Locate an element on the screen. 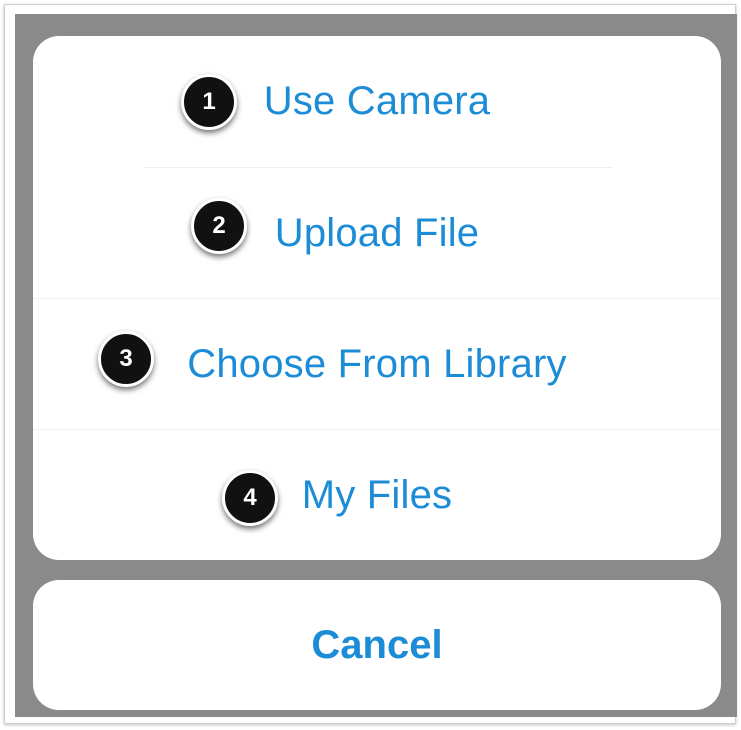 Image resolution: width=741 pixels, height=730 pixels. callout-badge-4: 4 is located at coordinates (250, 498).